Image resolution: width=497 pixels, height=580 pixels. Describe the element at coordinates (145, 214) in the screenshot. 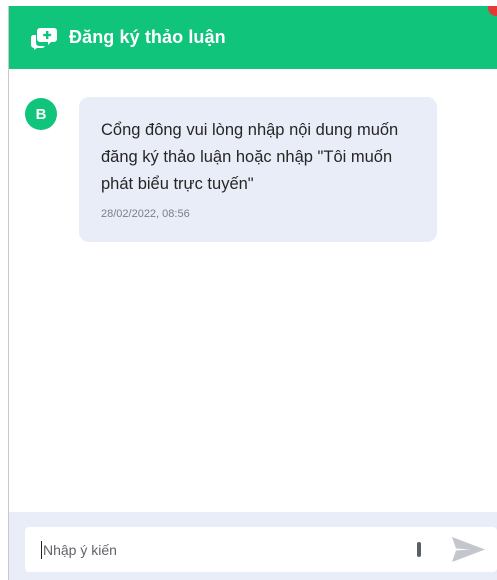

I see `message-timestamp: 28/02/2022, 08:56` at that location.